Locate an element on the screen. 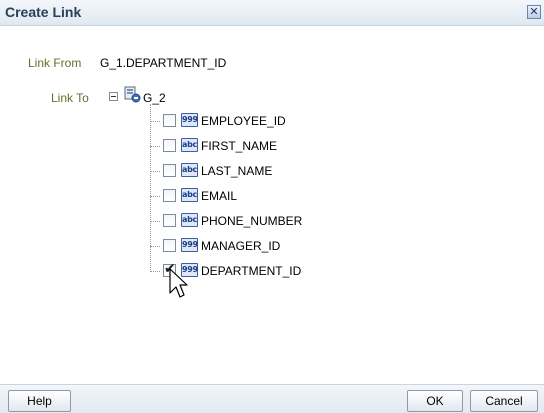 The height and width of the screenshot is (413, 544). close-icon: ✕ is located at coordinates (534, 12).